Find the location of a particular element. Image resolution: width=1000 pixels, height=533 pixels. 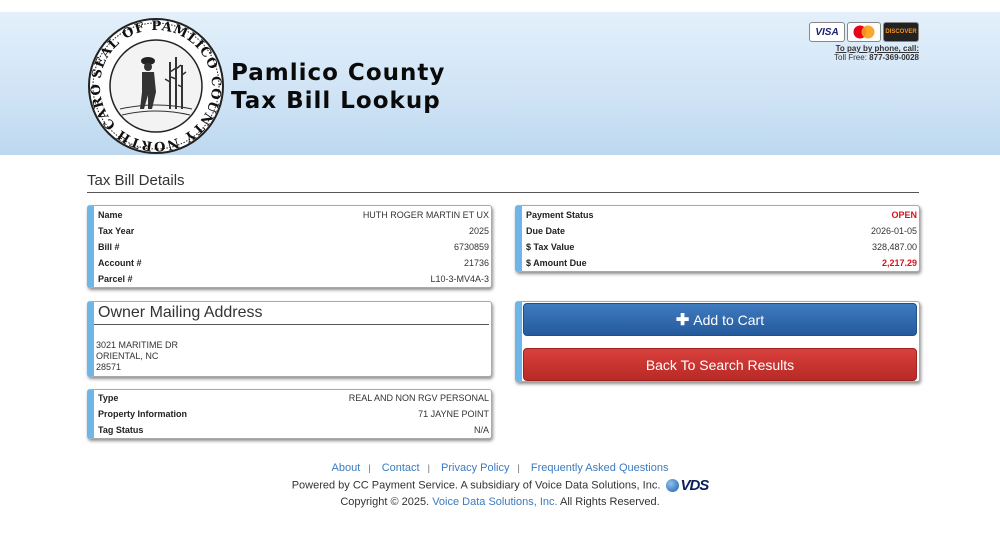

accepted-cards: VISA DISCOVER is located at coordinates (864, 32).